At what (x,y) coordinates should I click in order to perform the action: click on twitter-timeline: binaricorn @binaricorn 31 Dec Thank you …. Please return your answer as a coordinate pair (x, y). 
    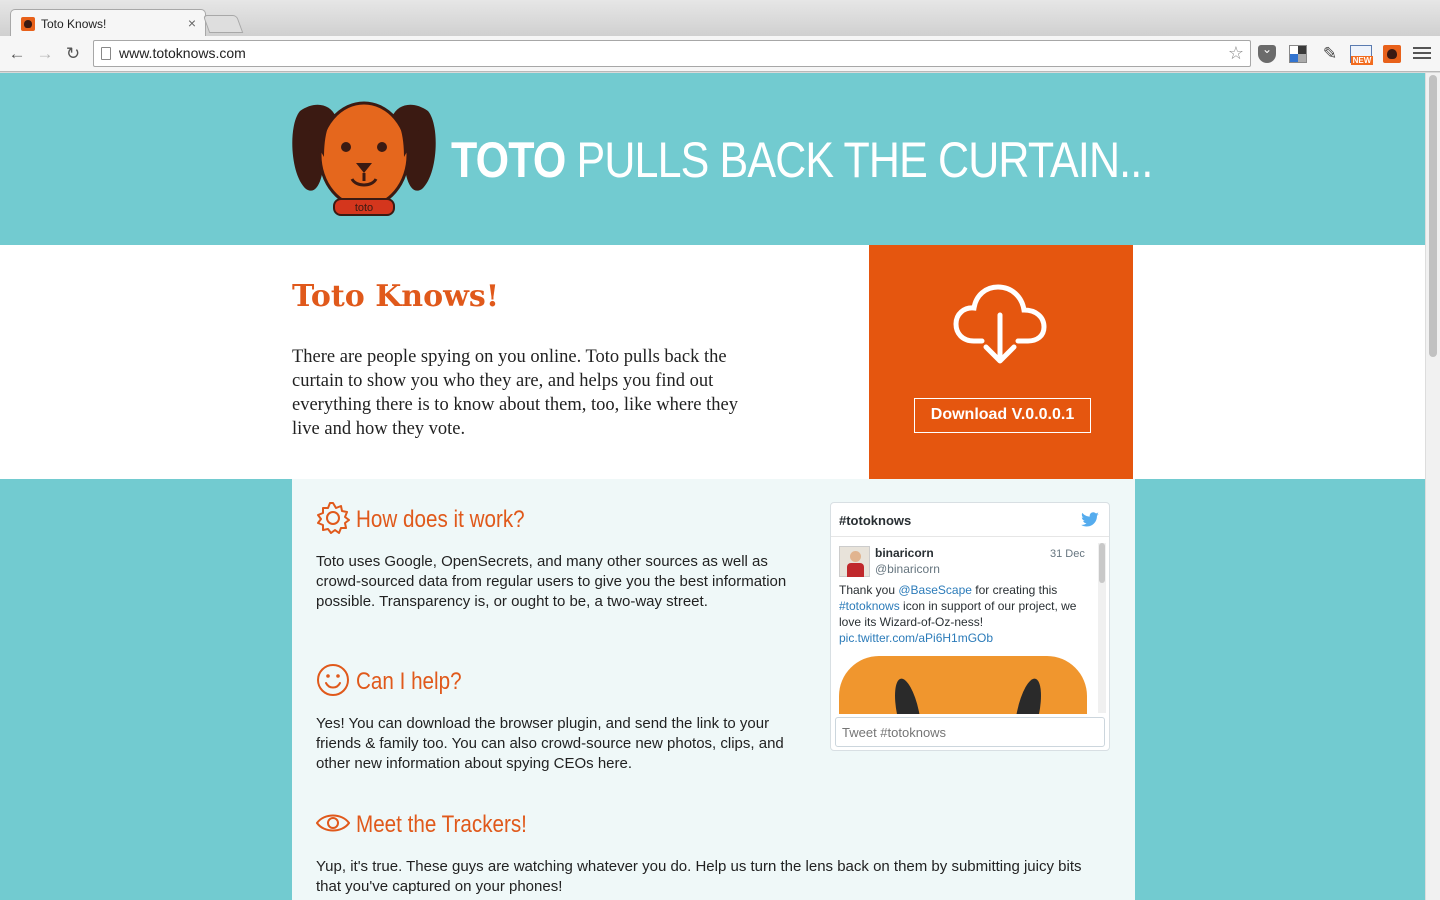
    Looking at the image, I should click on (970, 626).